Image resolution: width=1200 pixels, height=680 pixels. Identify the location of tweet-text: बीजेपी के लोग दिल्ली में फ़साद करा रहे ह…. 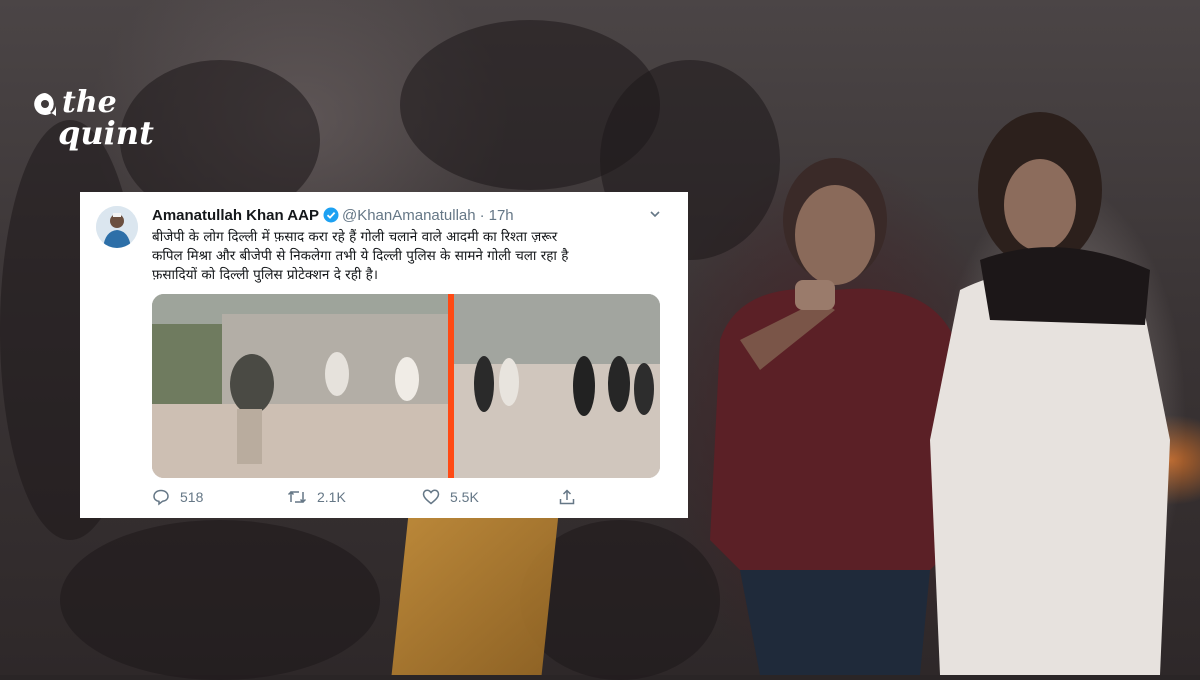
(412, 256).